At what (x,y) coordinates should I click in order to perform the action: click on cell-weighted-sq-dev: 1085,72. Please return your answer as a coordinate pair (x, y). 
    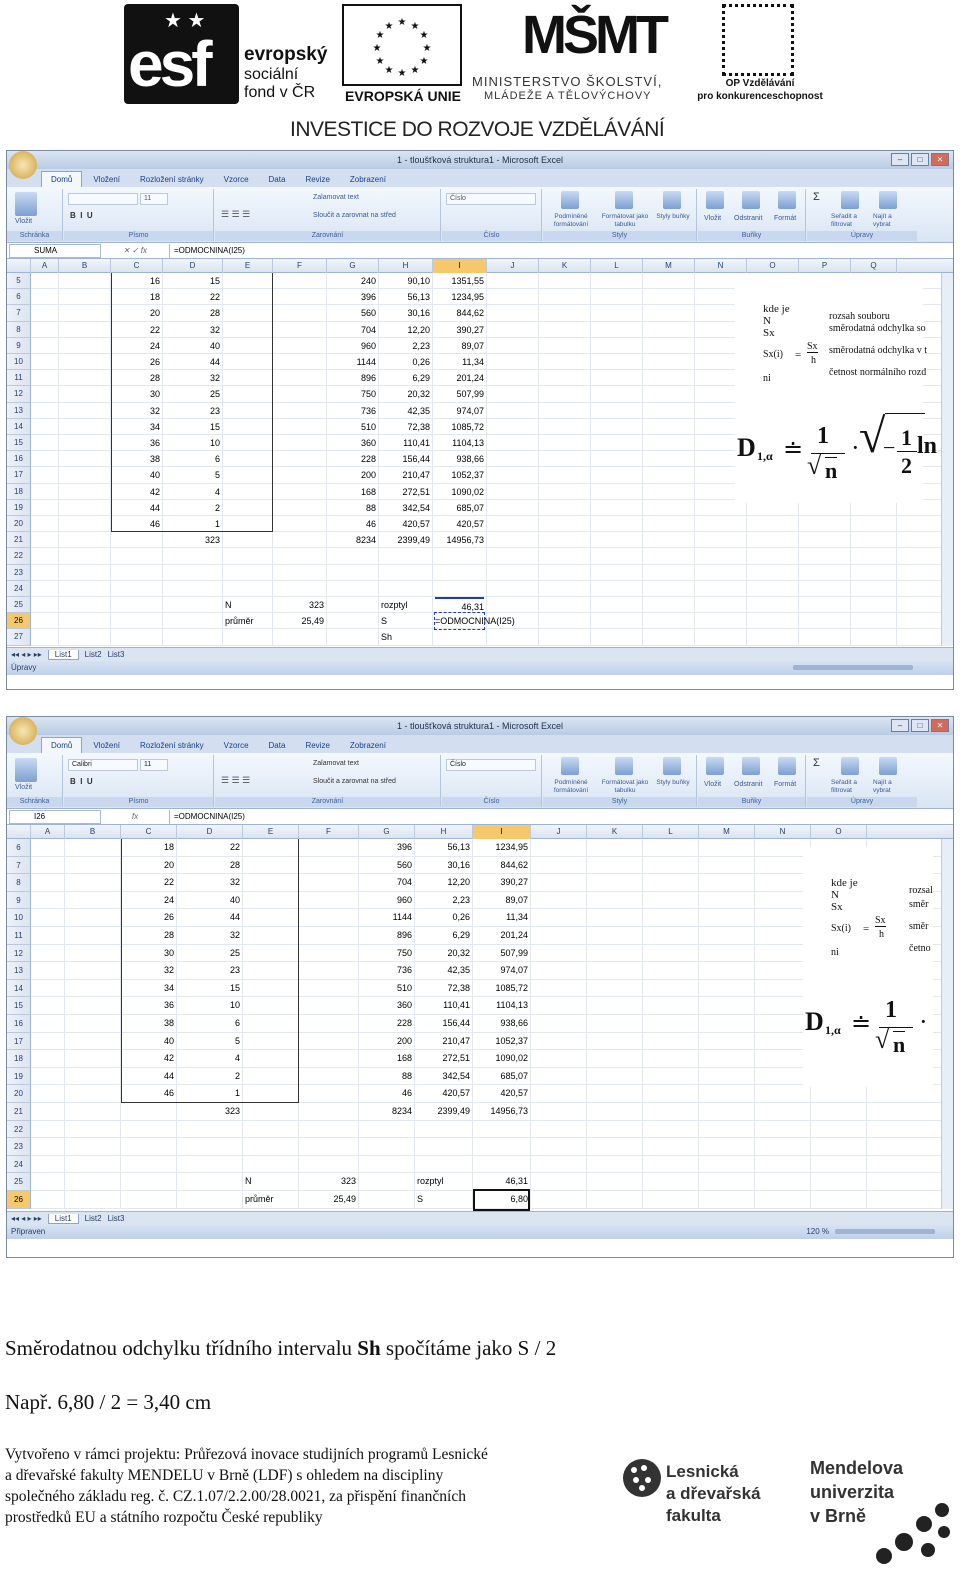
    Looking at the image, I should click on (459, 427).